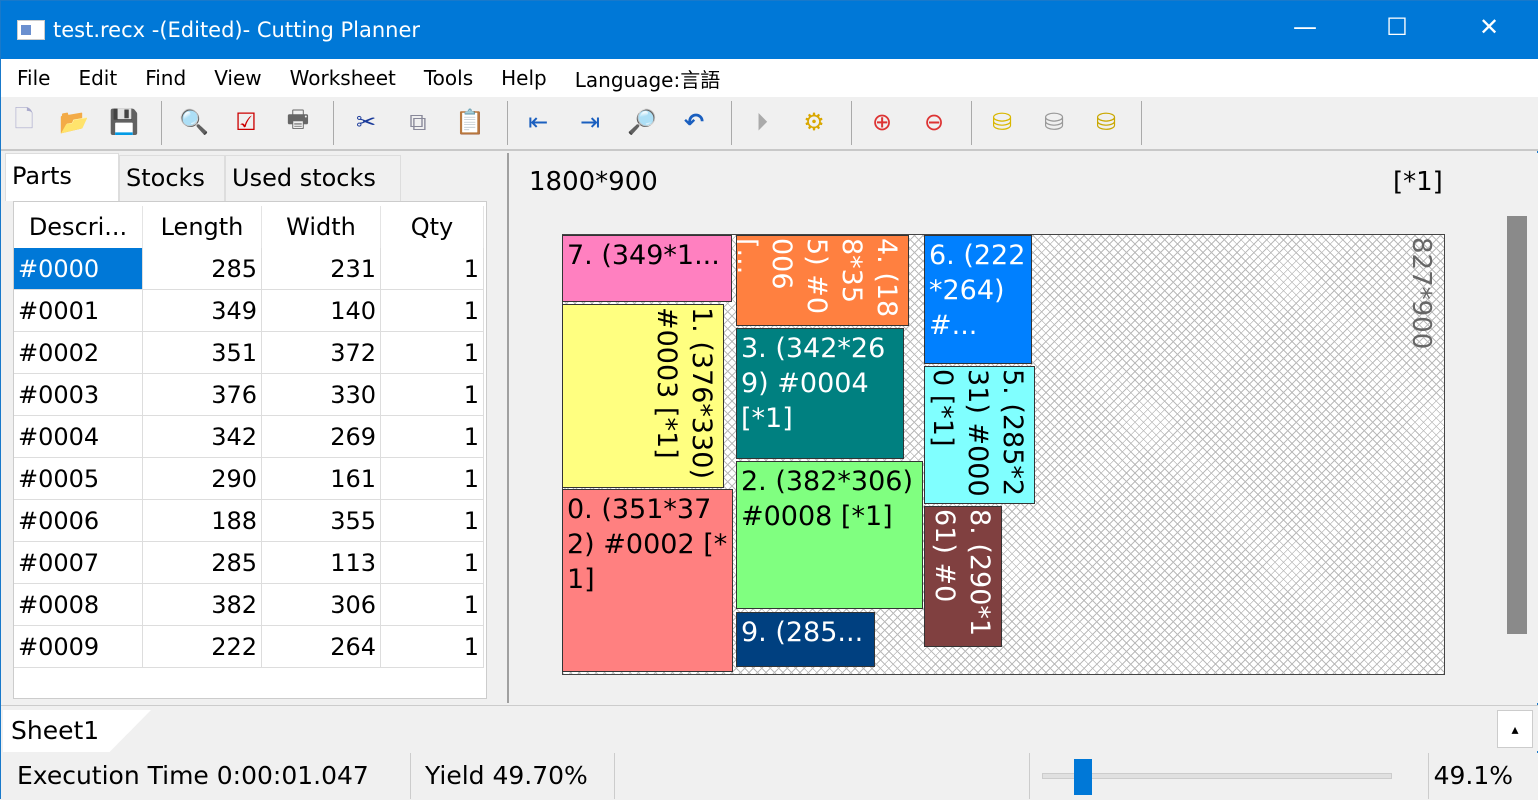 The height and width of the screenshot is (800, 1538). I want to click on tab-stocks: Stocks, so click(172, 178).